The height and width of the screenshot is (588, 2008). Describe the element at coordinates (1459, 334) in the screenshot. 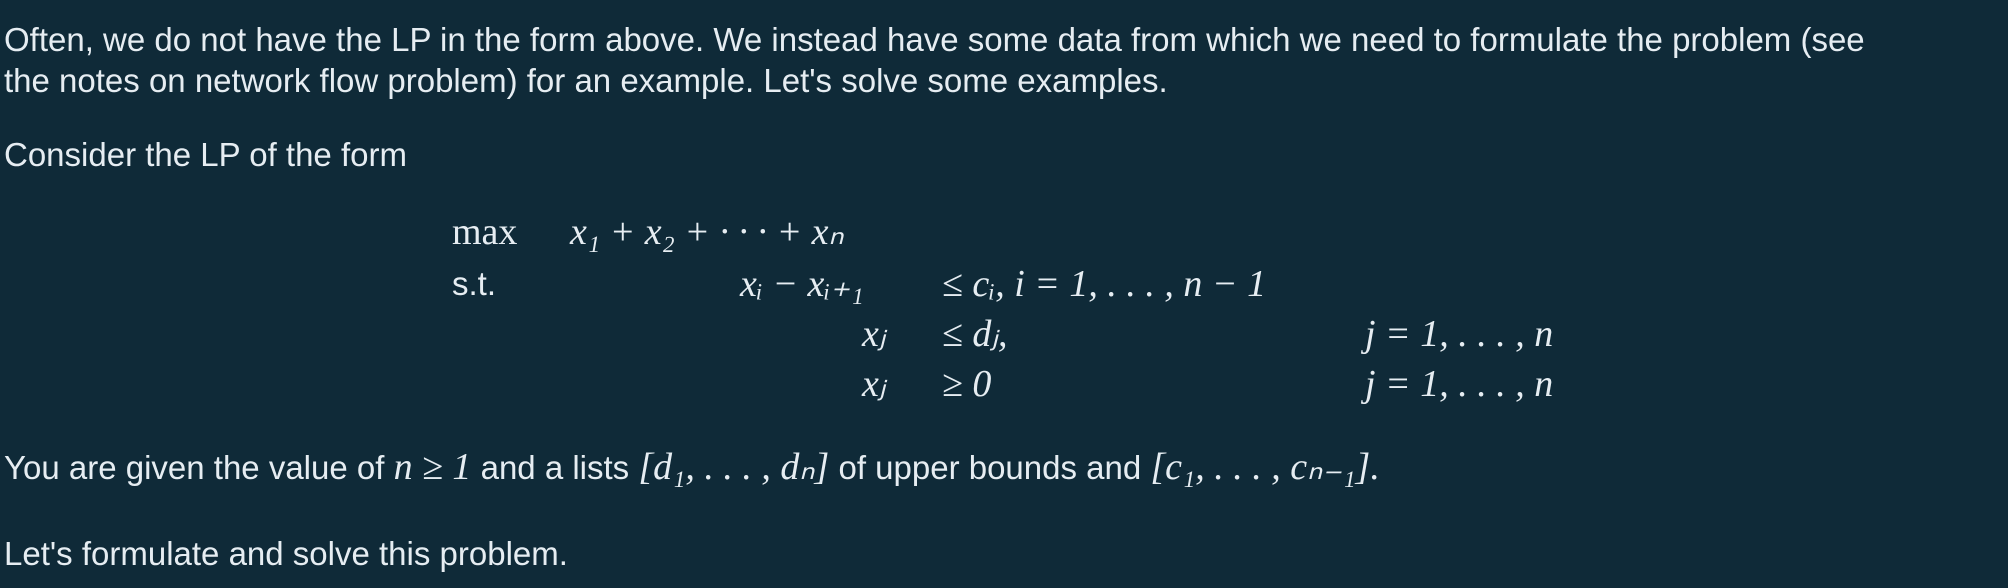

I see `lp-row-2-range: j = 1, . . . , n` at that location.